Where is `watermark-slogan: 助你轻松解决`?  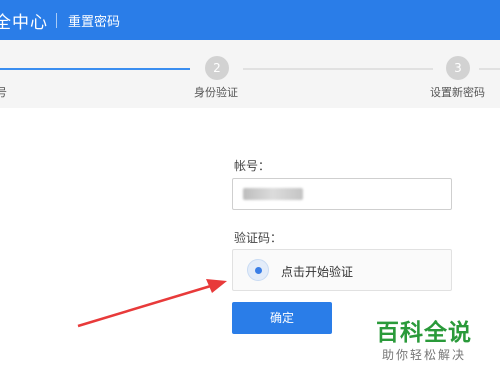 watermark-slogan: 助你轻松解决 is located at coordinates (424, 355).